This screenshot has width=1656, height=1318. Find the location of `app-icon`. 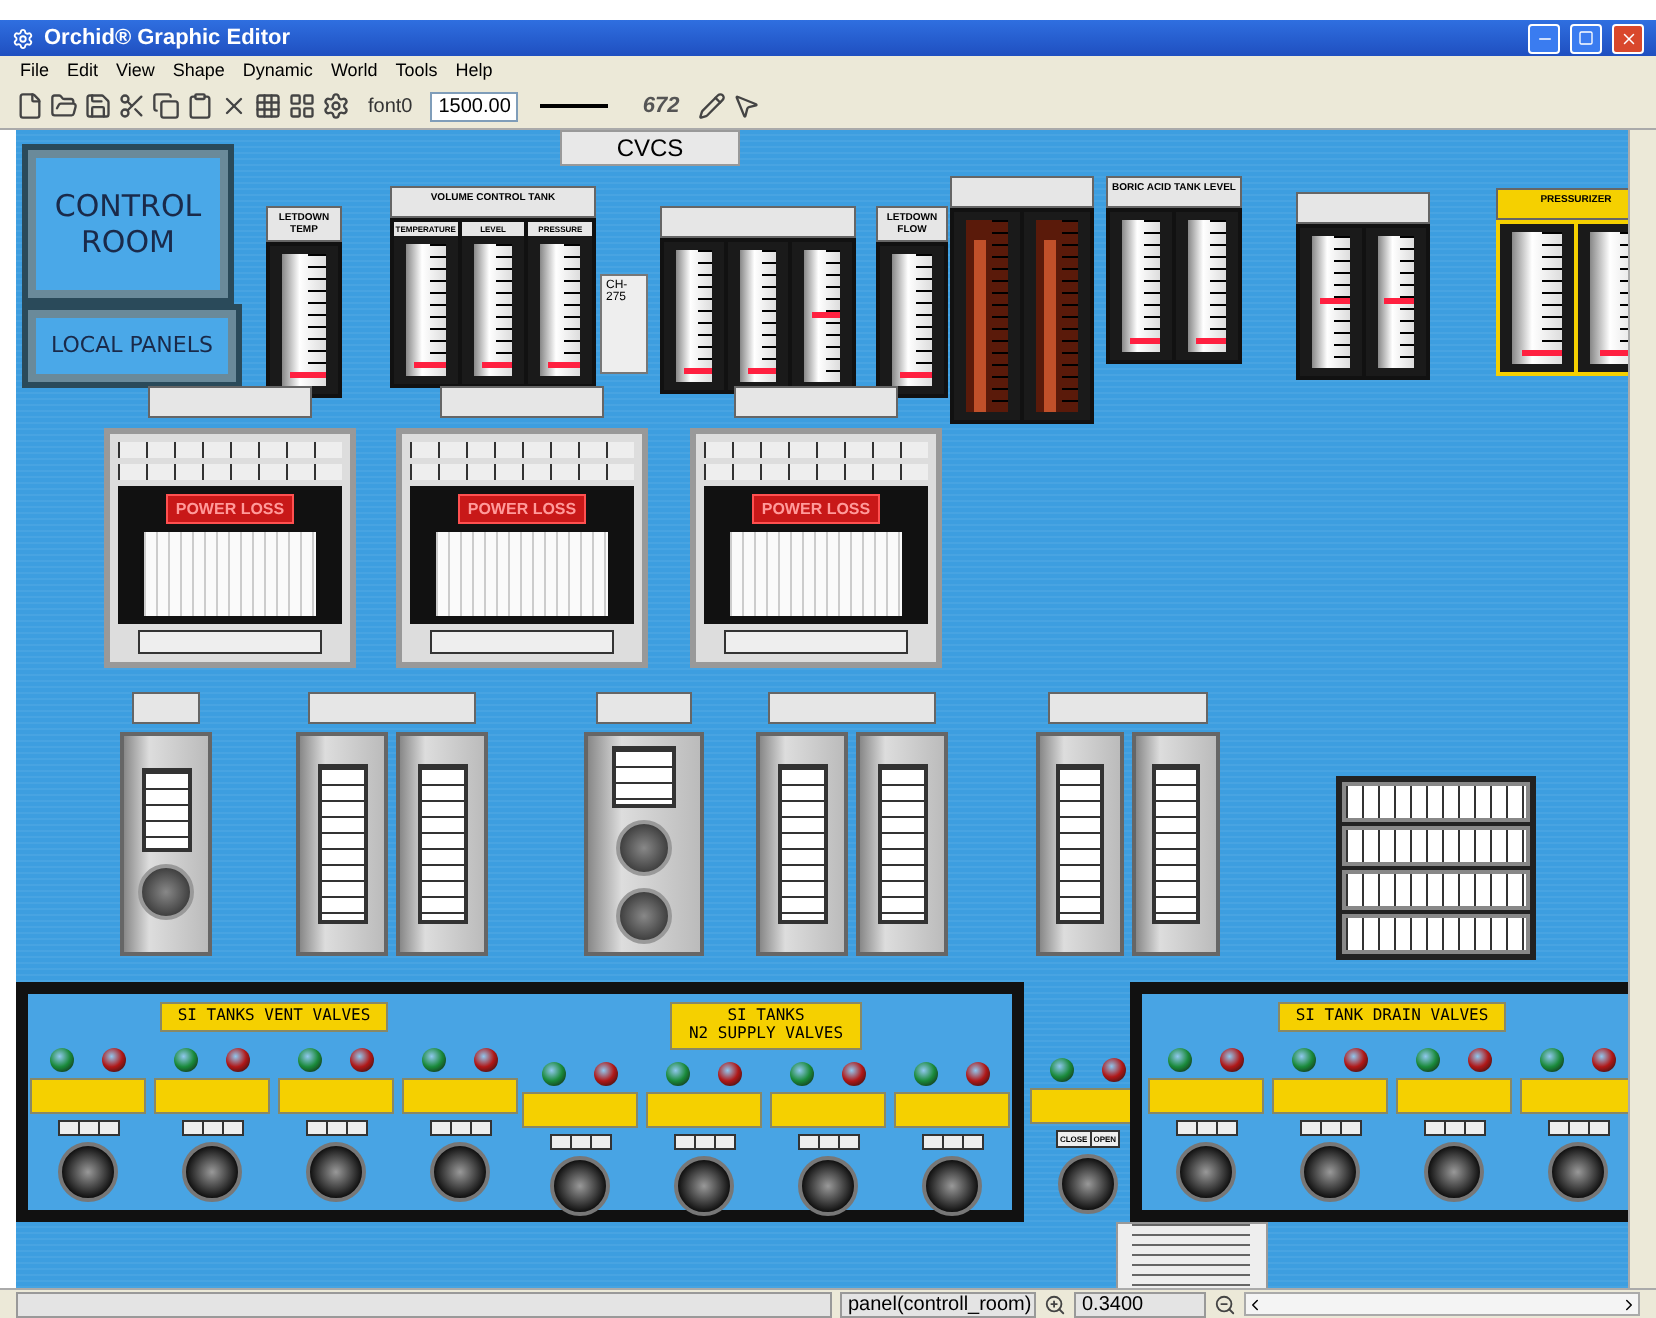

app-icon is located at coordinates (23, 38).